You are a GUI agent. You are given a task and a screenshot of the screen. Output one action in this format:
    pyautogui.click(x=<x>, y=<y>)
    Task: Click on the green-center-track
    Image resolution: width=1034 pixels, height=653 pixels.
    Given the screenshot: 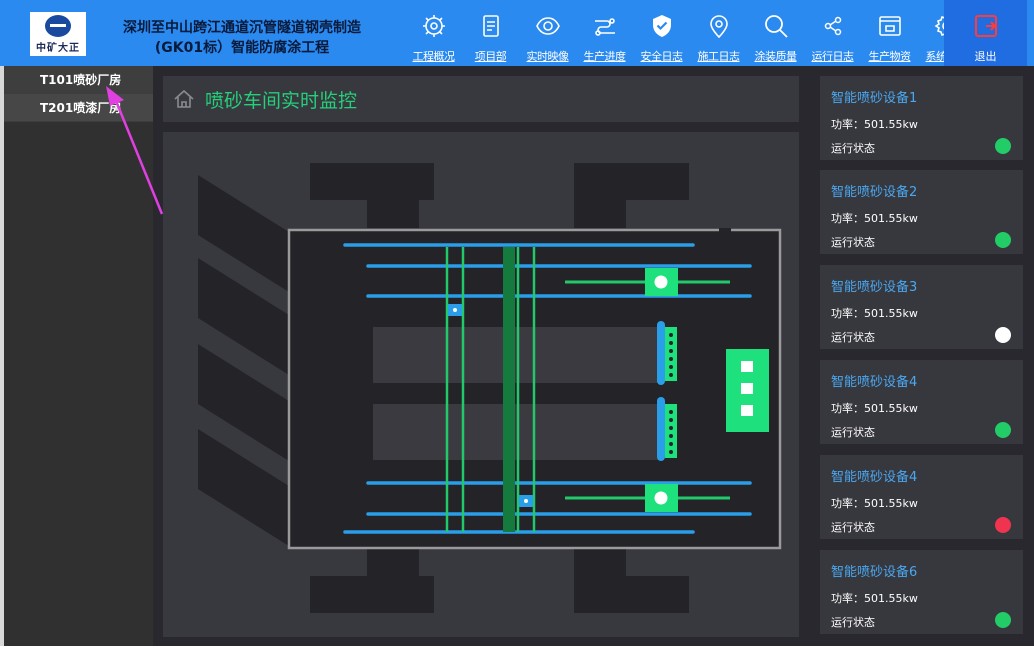 What is the action you would take?
    pyautogui.click(x=509, y=389)
    